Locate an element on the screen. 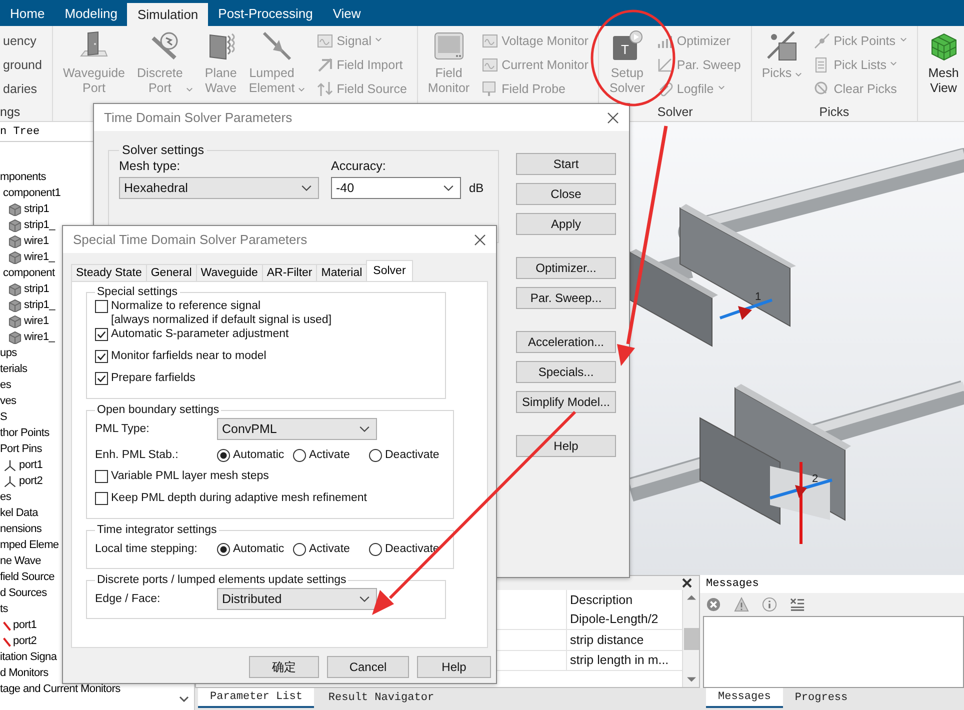 The image size is (964, 710). group-title: Open boundary settings is located at coordinates (158, 410).